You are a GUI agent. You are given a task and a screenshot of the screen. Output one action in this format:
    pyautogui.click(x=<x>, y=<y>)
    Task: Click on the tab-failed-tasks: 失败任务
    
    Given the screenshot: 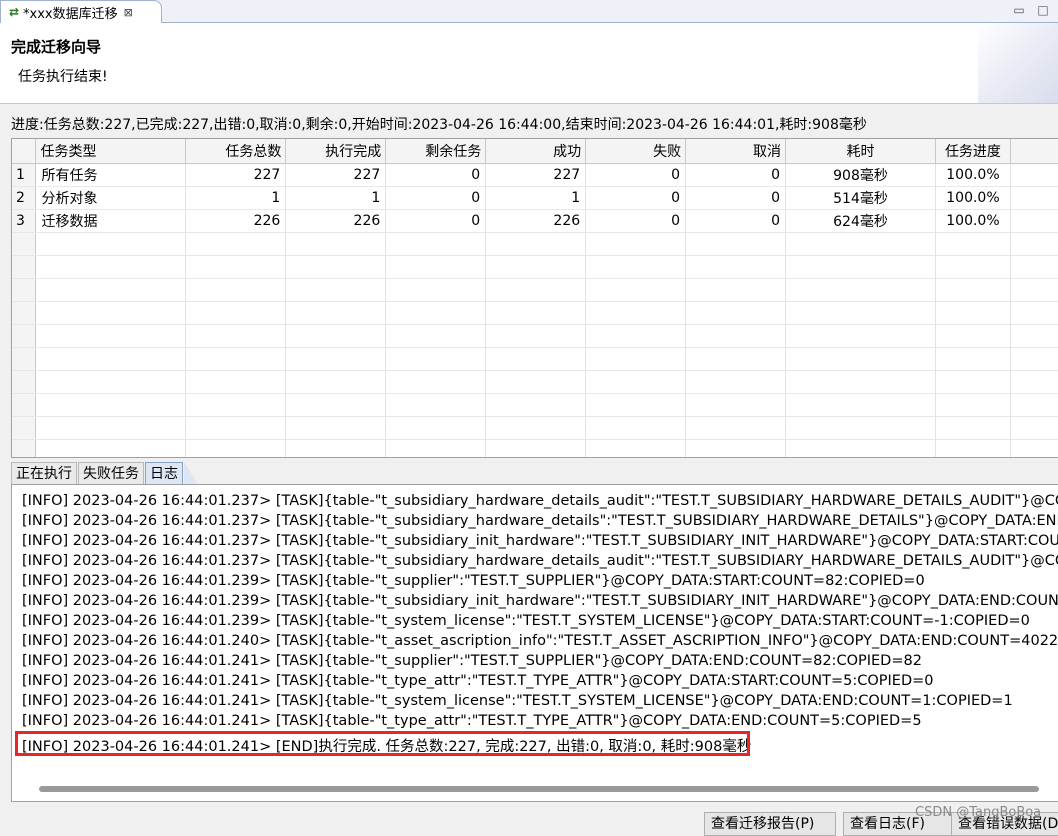 What is the action you would take?
    pyautogui.click(x=111, y=473)
    